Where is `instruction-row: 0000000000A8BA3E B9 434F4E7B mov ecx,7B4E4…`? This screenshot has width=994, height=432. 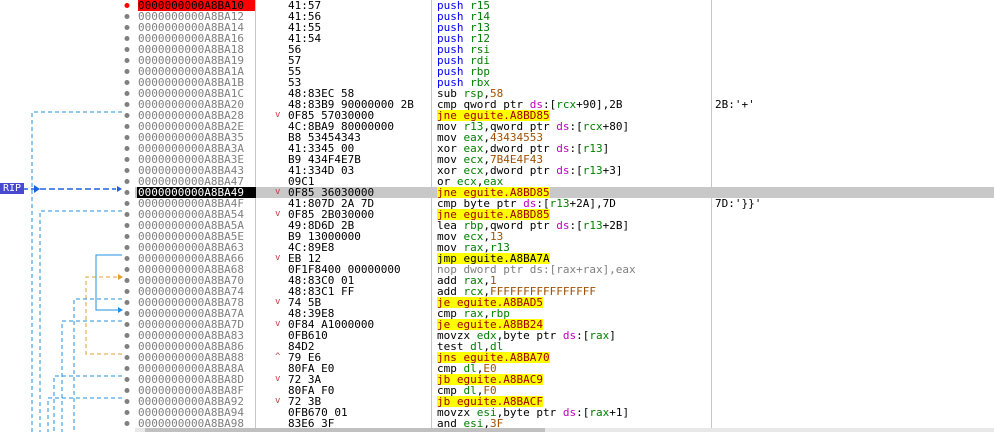 instruction-row: 0000000000A8BA3E B9 434F4E7B mov ecx,7B4E4… is located at coordinates (564, 159).